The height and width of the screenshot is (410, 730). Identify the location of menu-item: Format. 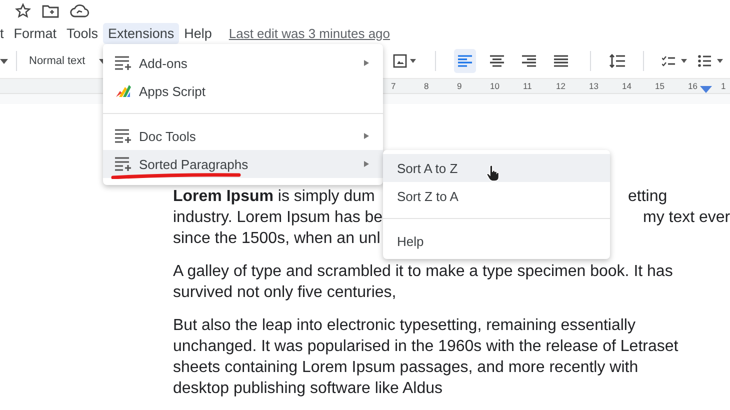
(35, 33).